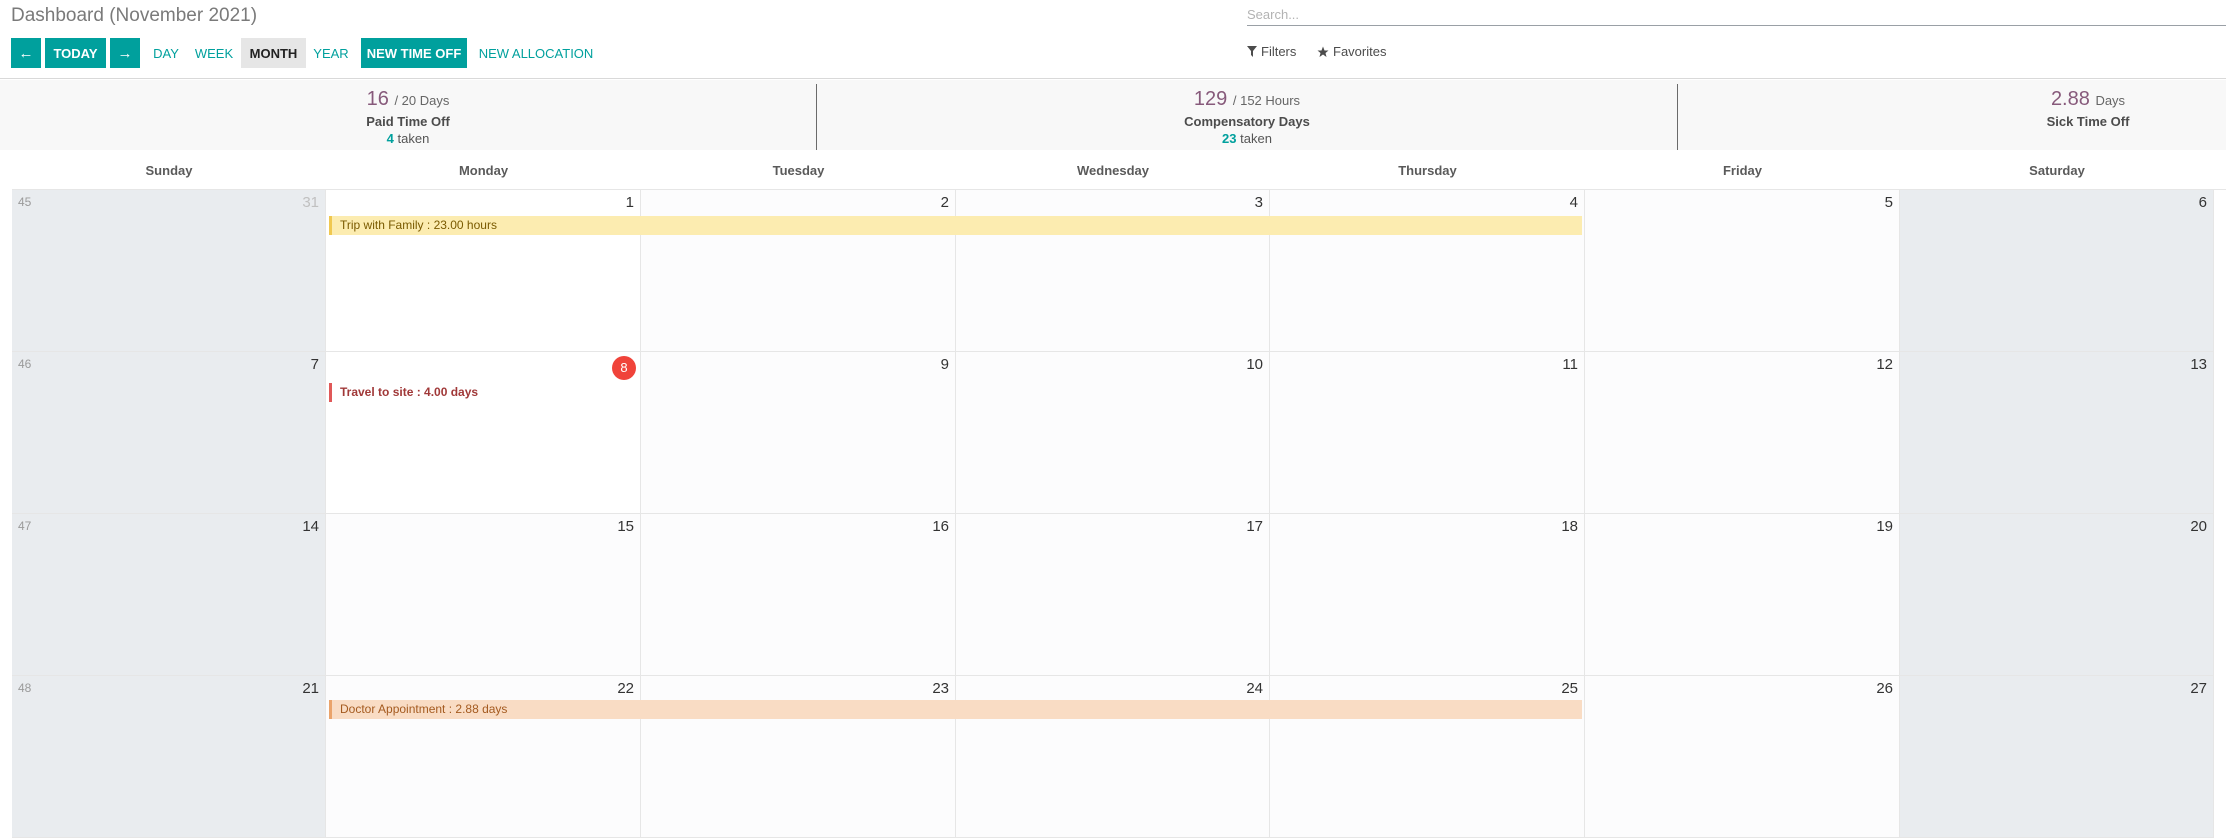 Image resolution: width=2226 pixels, height=838 pixels. Describe the element at coordinates (169, 433) in the screenshot. I see `day-cell: 46 7` at that location.